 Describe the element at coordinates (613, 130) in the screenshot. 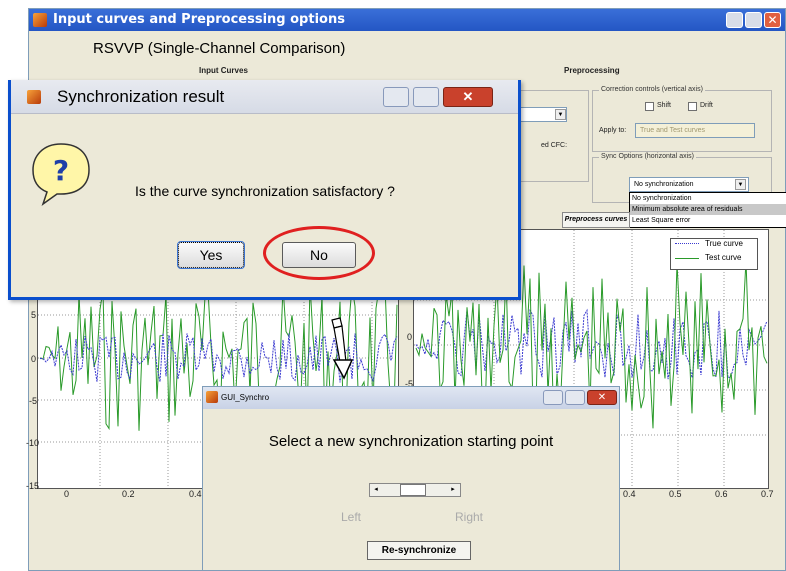

I see `apply-to-label: Apply to:` at that location.